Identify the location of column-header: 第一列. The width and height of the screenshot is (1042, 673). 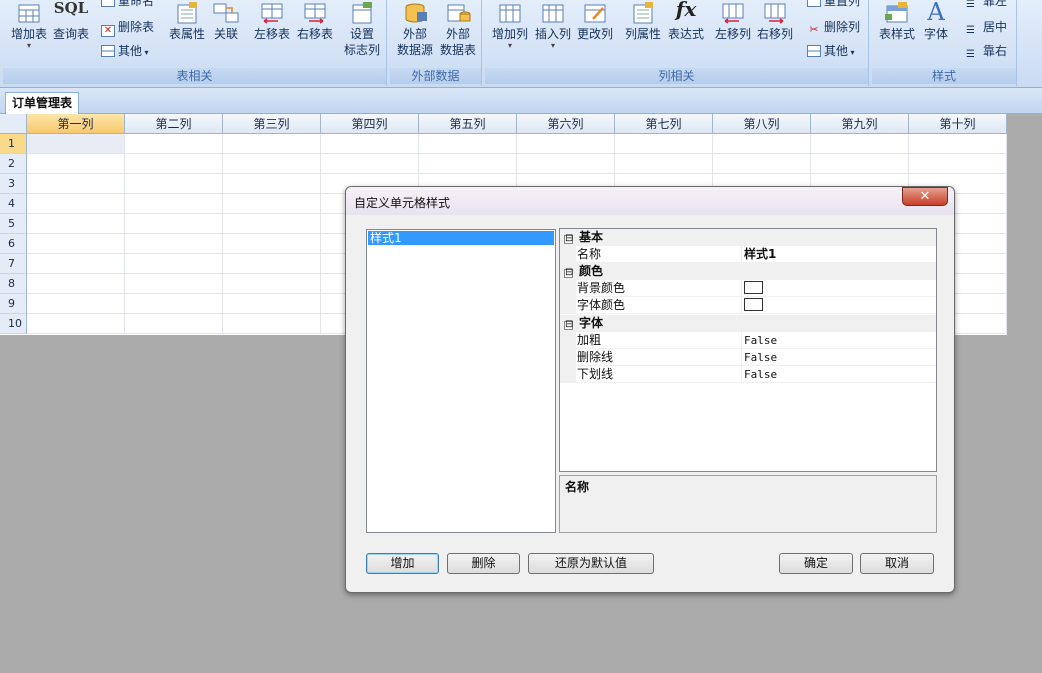
(76, 124).